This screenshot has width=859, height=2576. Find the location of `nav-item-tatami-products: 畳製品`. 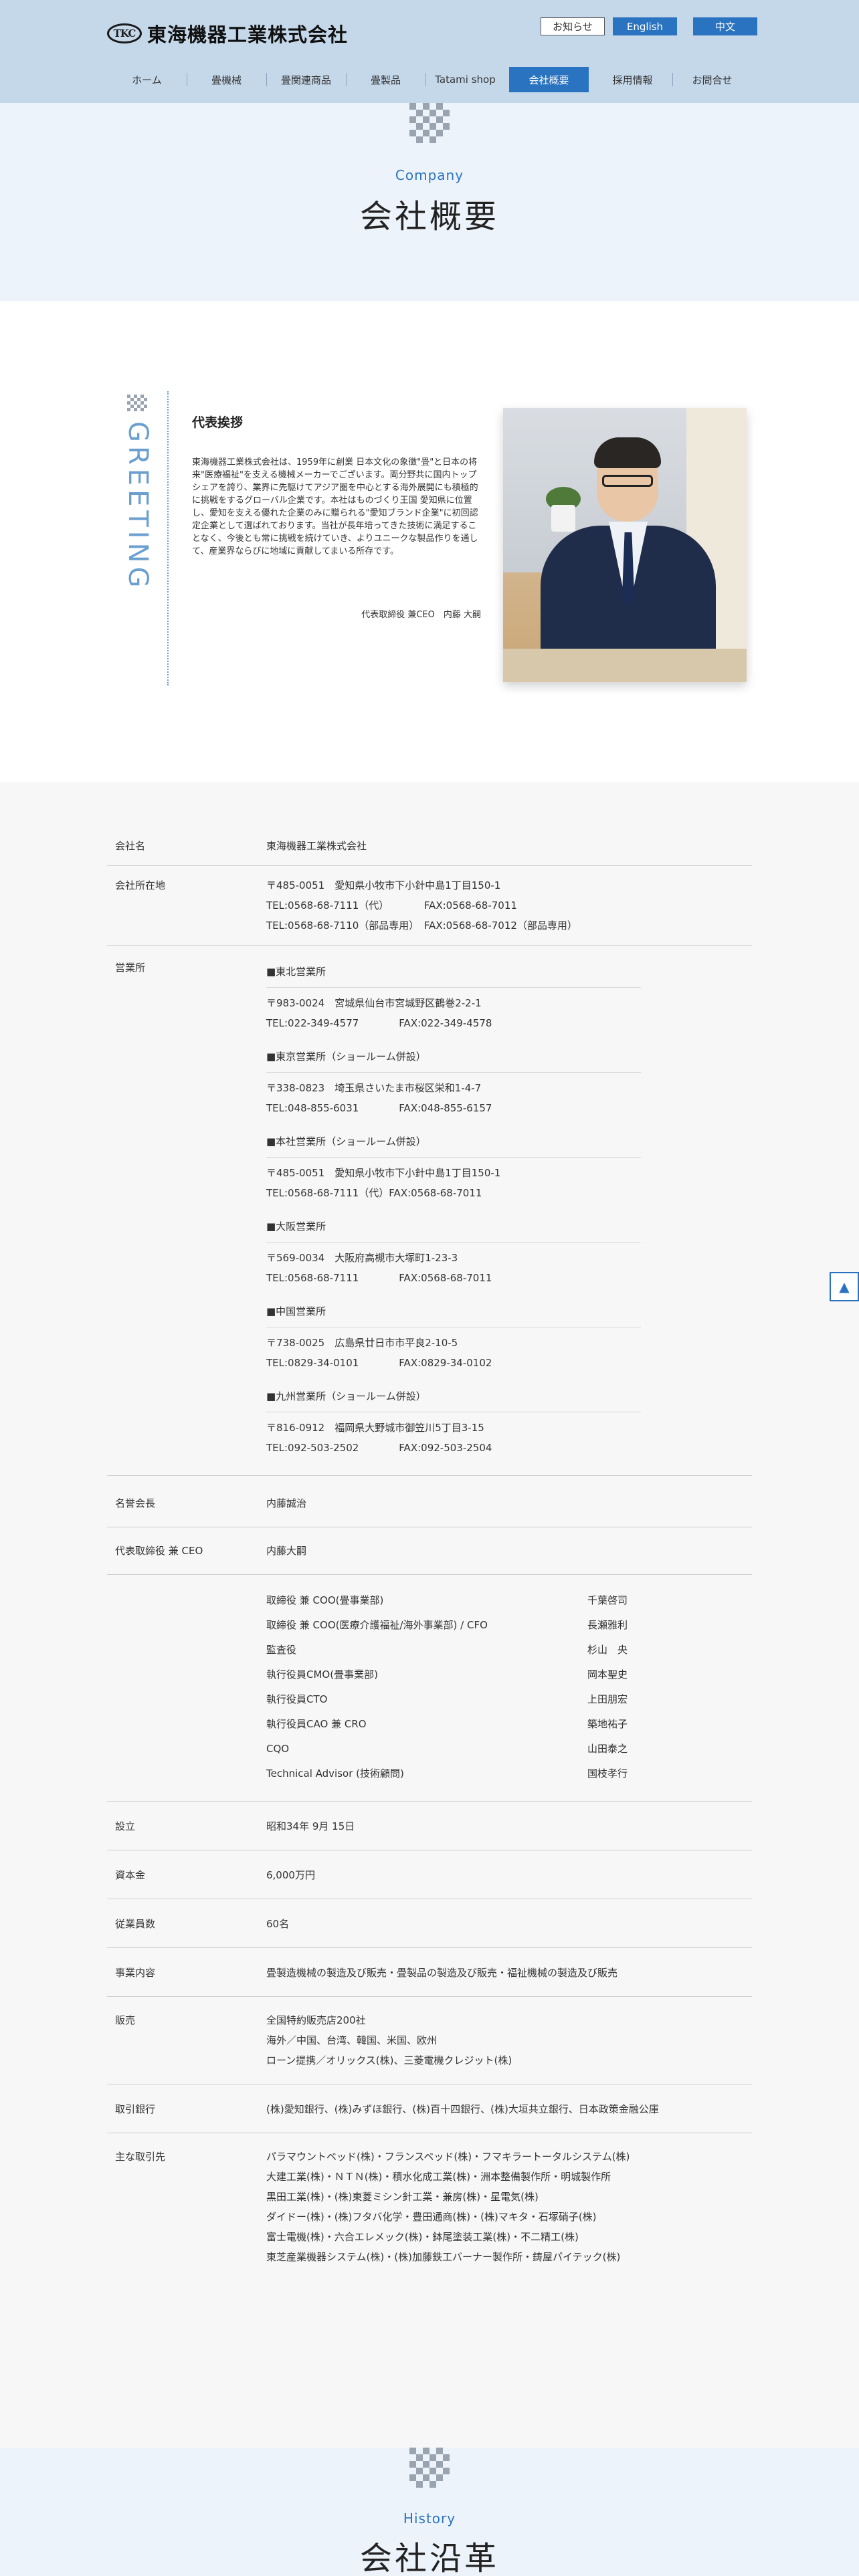

nav-item-tatami-products: 畳製品 is located at coordinates (385, 80).